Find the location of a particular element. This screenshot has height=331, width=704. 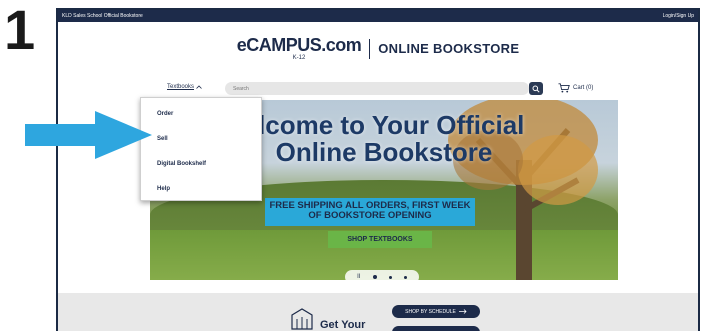

menu-item-digital-bookshelf: Digital Bookshelf is located at coordinates (181, 164).